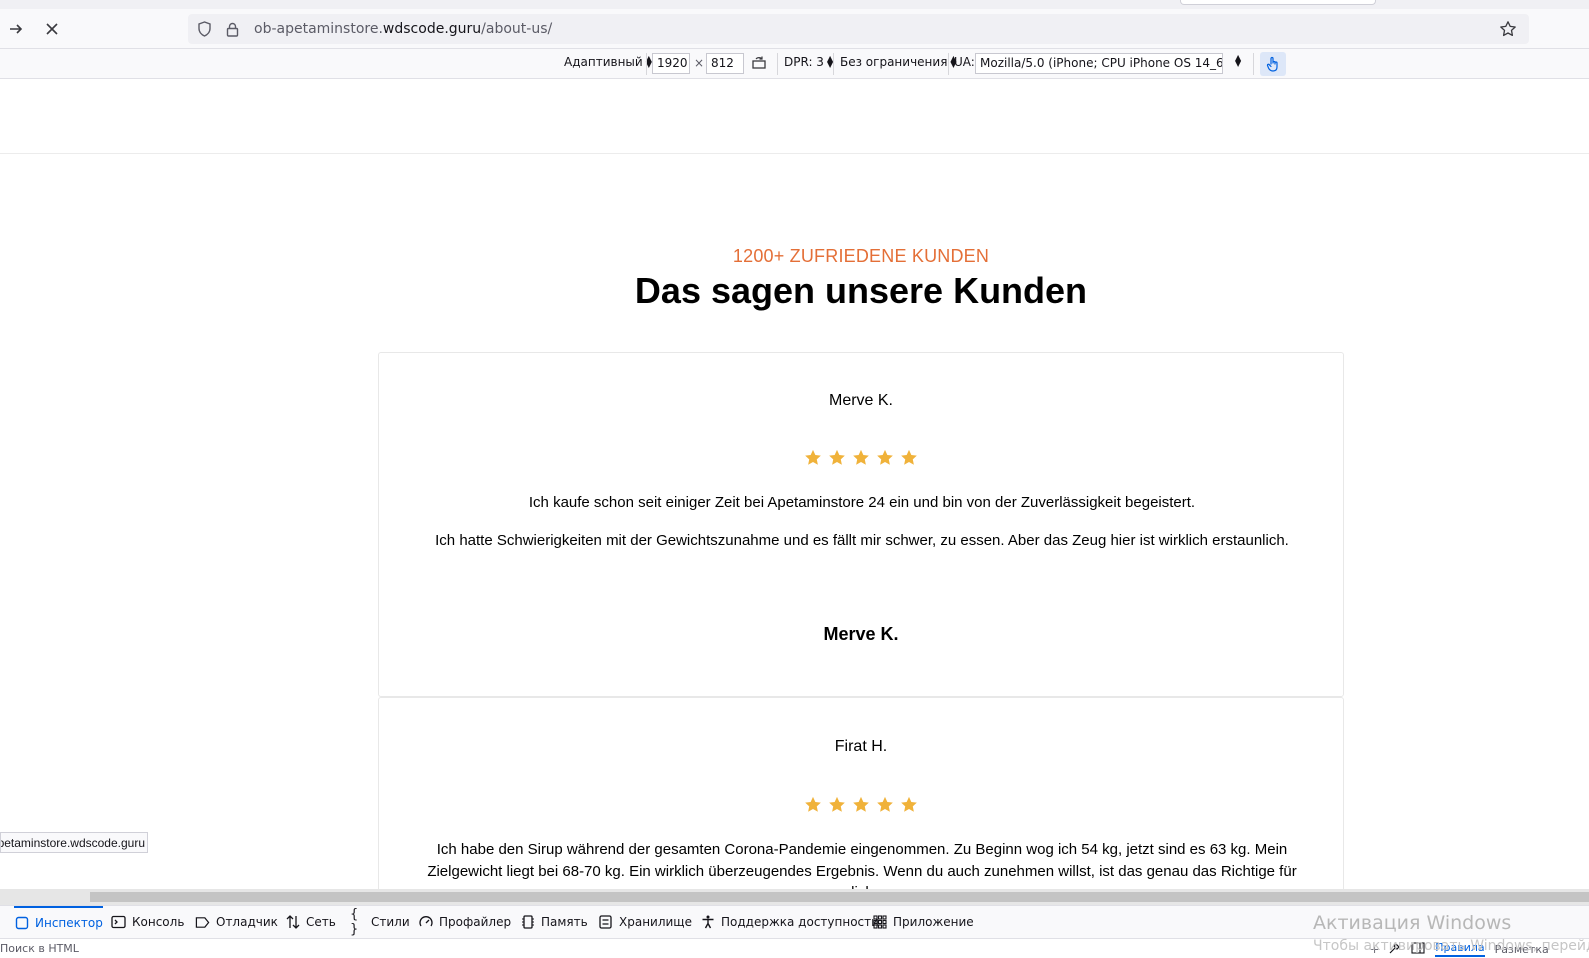 The image size is (1589, 958). I want to click on throttle-select: Без ограничения ▲ ▼, so click(898, 62).